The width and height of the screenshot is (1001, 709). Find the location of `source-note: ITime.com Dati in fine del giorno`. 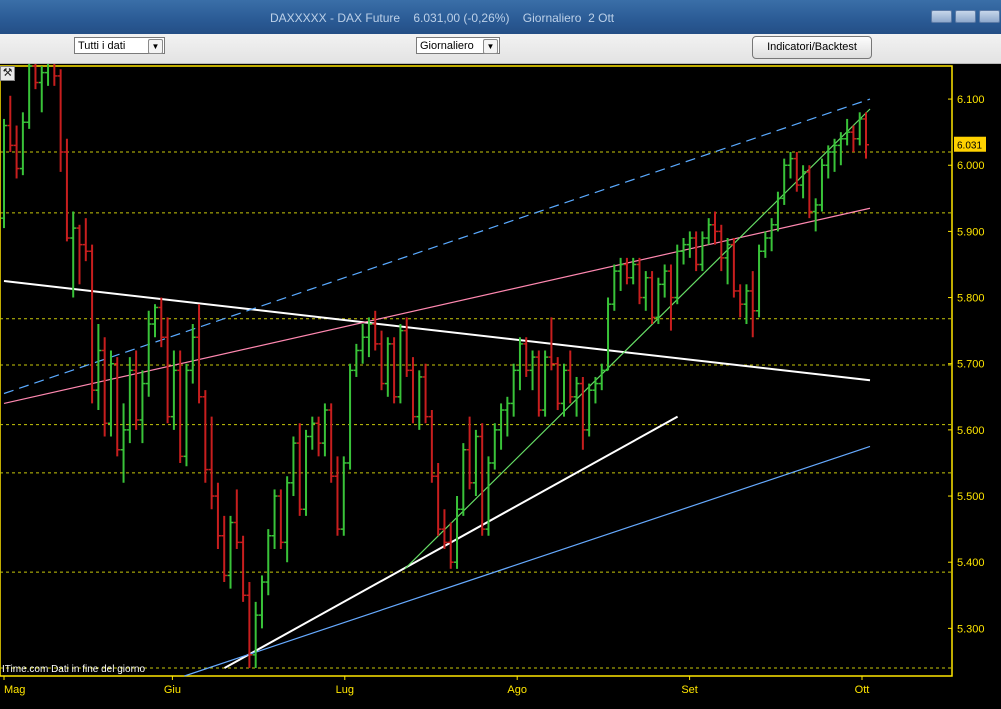

source-note: ITime.com Dati in fine del giorno is located at coordinates (73, 669).